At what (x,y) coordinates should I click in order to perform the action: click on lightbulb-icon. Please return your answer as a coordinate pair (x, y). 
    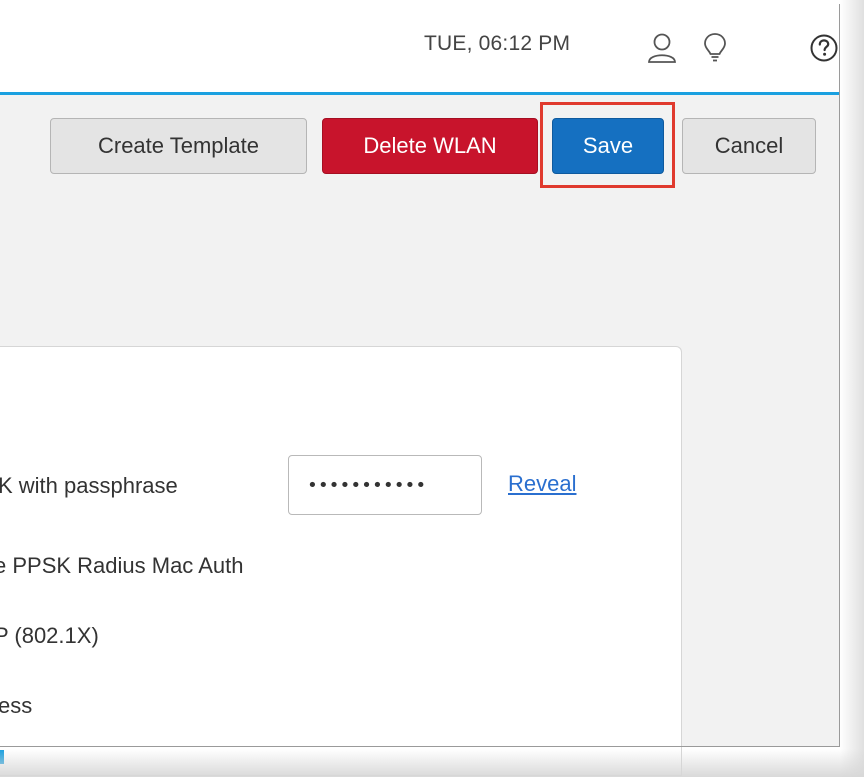
    Looking at the image, I should click on (715, 48).